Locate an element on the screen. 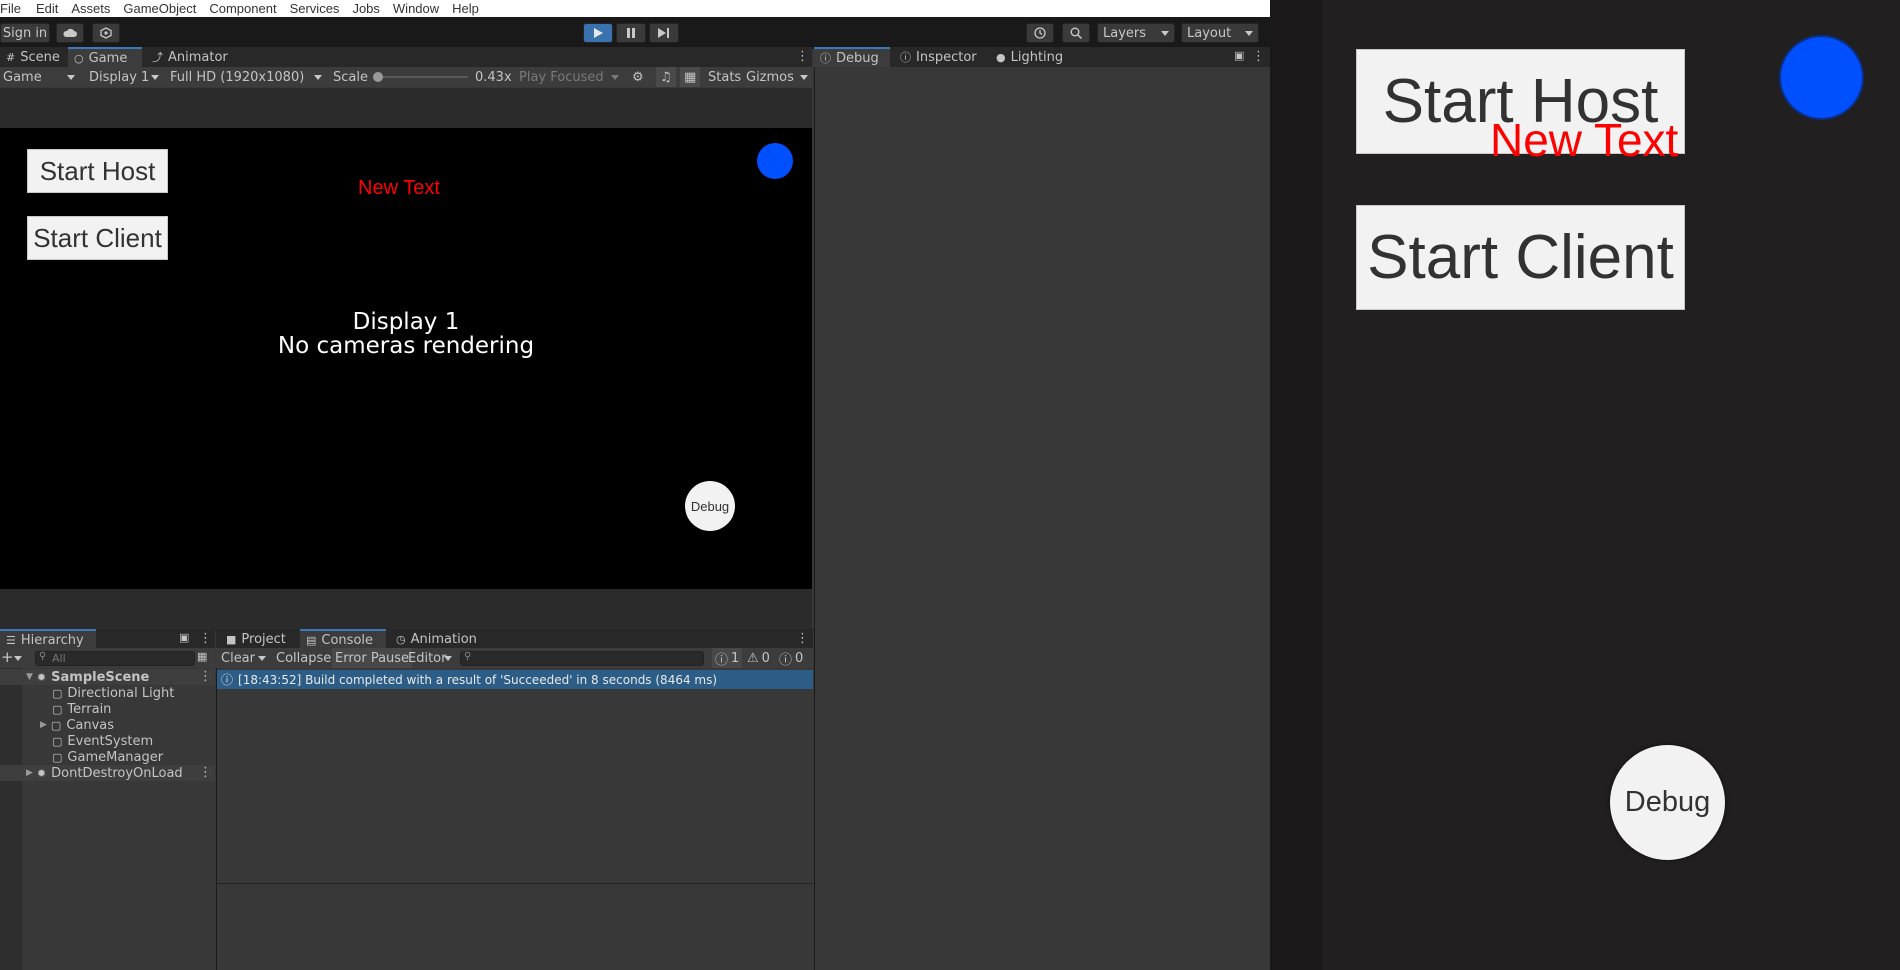 Image resolution: width=1900 pixels, height=970 pixels. tab-inspector: ⓘ Inspector is located at coordinates (938, 57).